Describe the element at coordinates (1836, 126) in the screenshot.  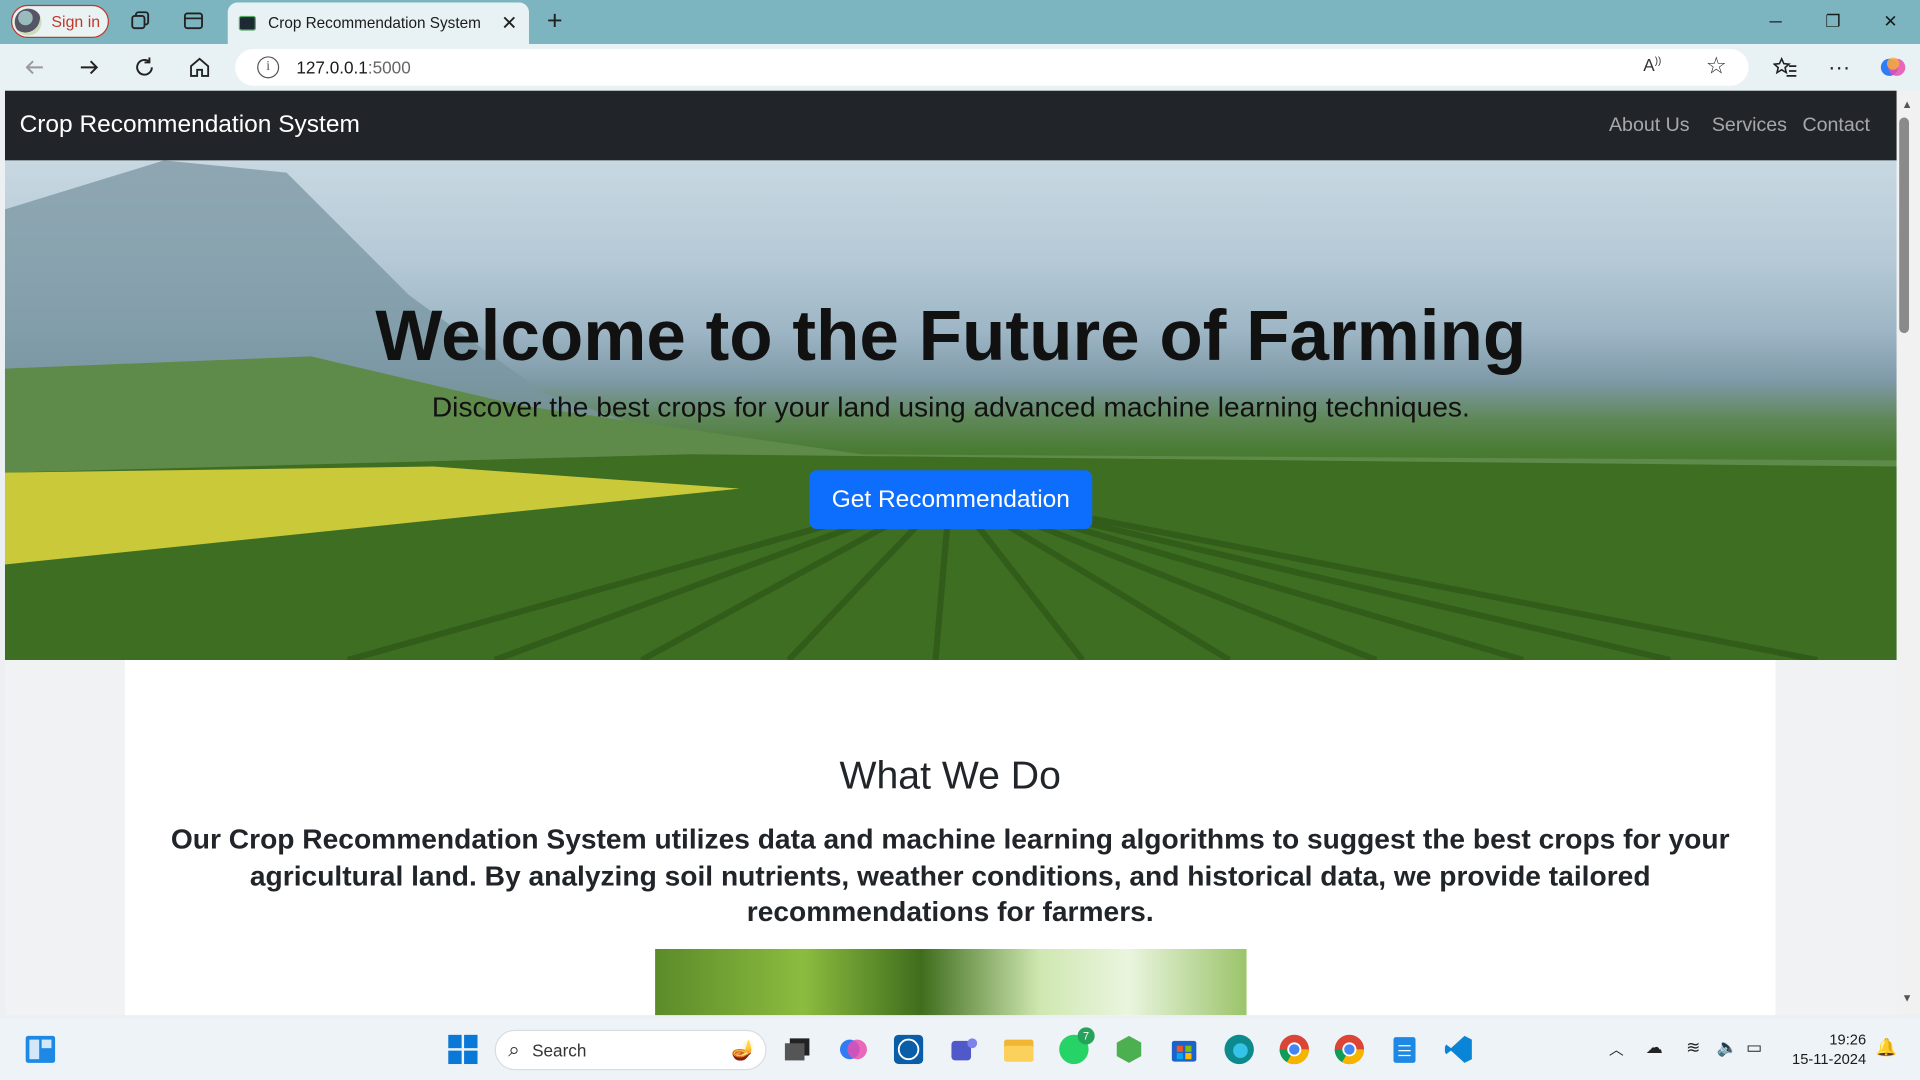
I see `nav-link-contact: Contact` at that location.